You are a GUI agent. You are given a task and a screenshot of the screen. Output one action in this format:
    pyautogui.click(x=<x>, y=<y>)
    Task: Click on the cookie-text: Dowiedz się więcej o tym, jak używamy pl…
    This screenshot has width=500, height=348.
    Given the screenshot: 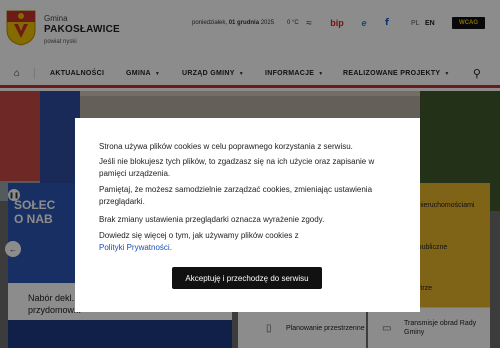 What is the action you would take?
    pyautogui.click(x=249, y=242)
    